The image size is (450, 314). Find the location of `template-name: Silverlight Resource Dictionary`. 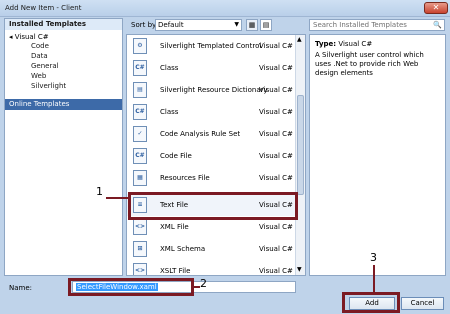

template-name: Silverlight Resource Dictionary is located at coordinates (214, 90).